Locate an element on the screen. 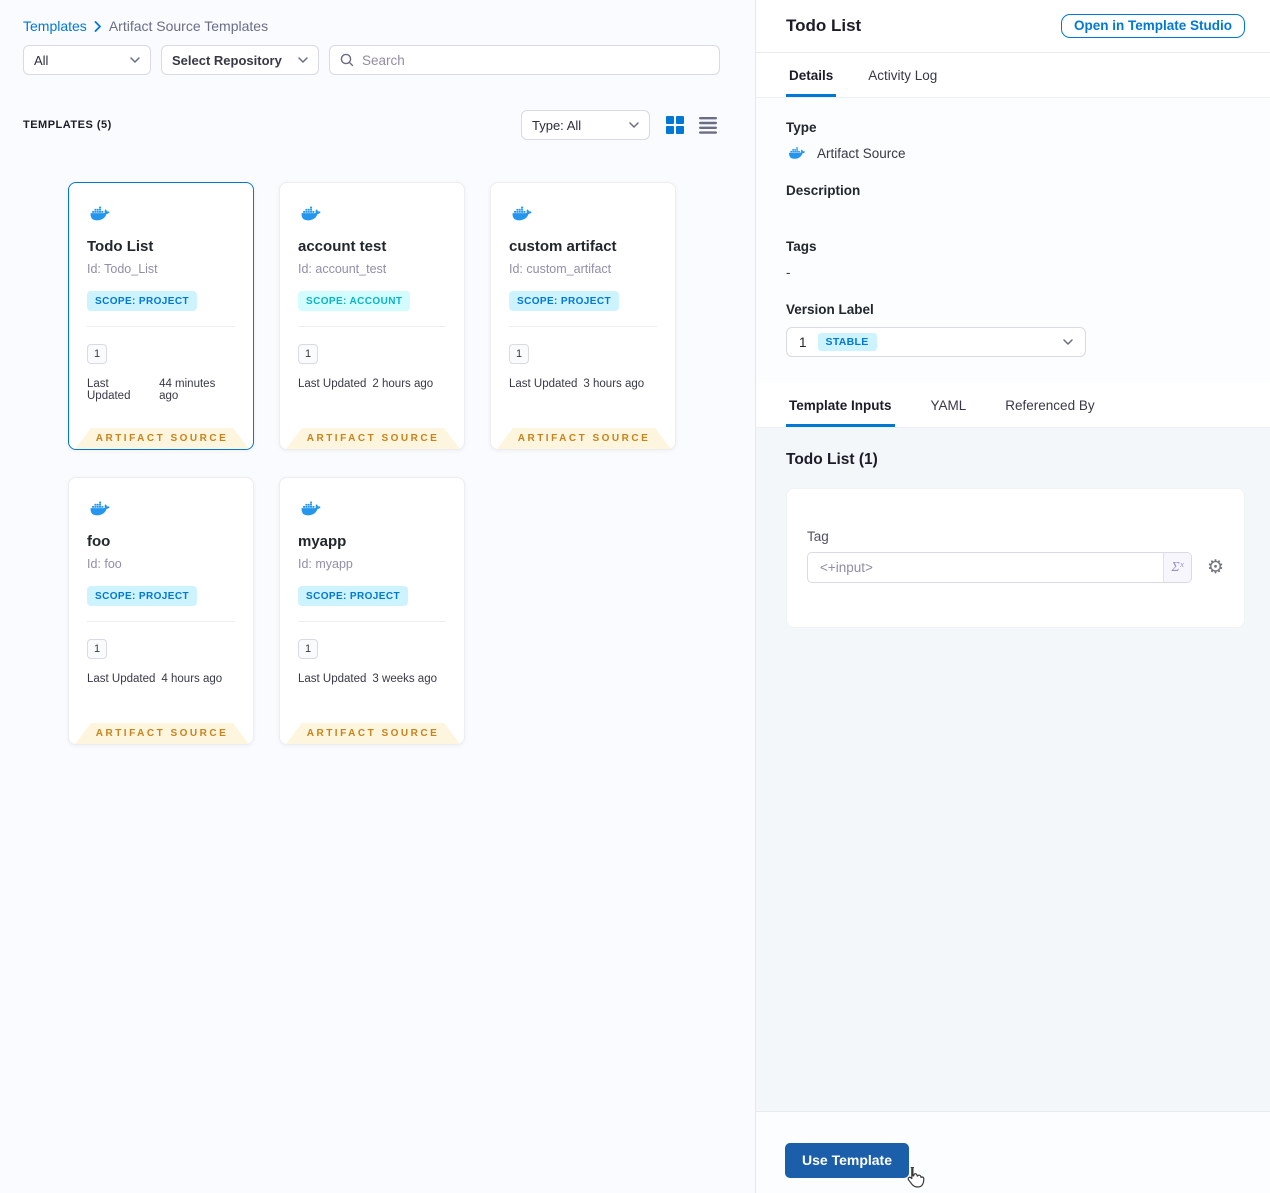  use-template-button: Use Template is located at coordinates (847, 1160).